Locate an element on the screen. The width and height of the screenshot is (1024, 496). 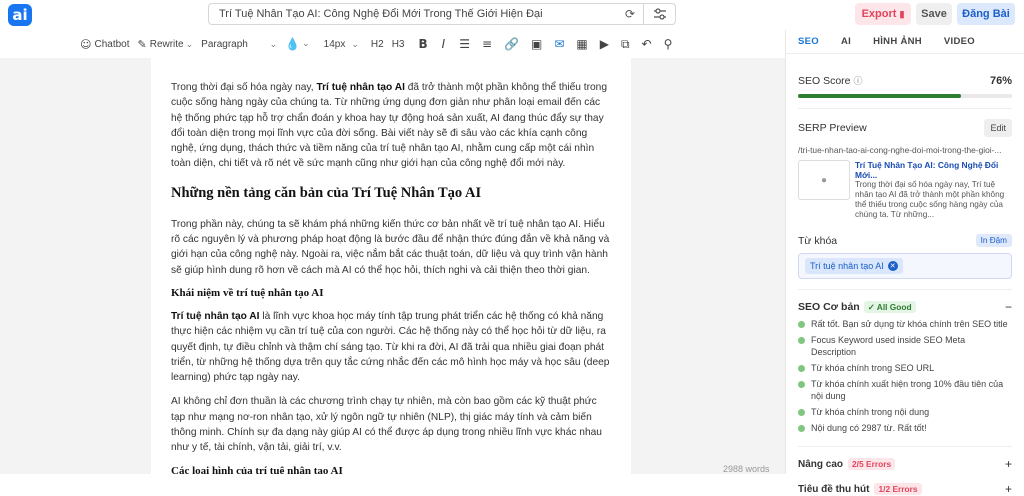
headline-label: Tiêu đề thu hút is located at coordinates (834, 489).